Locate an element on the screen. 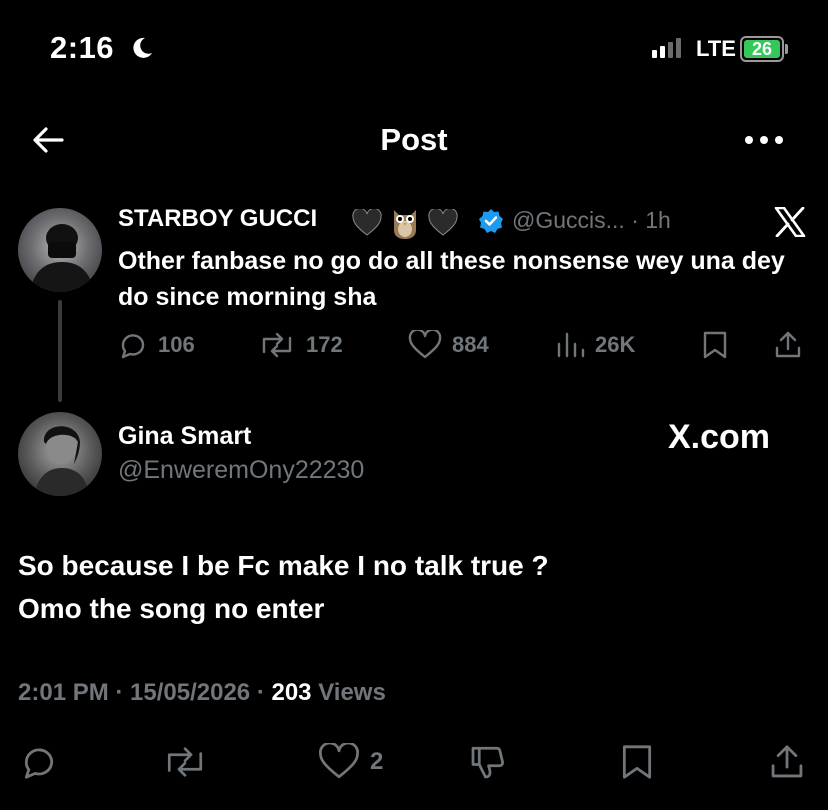 The width and height of the screenshot is (828, 810). reply-button: 106 is located at coordinates (156, 345).